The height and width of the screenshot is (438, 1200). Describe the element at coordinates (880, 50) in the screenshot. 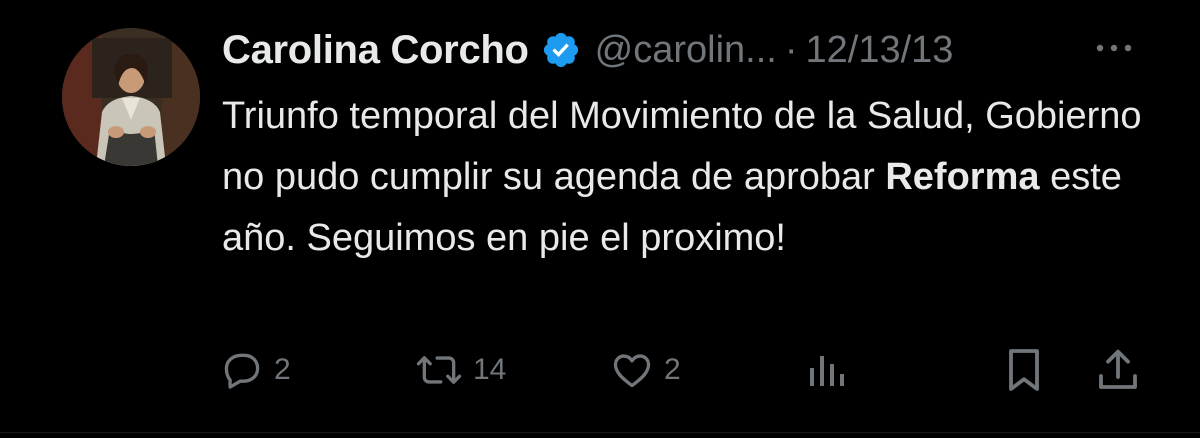

I see `tweet-date: 12/13/13` at that location.